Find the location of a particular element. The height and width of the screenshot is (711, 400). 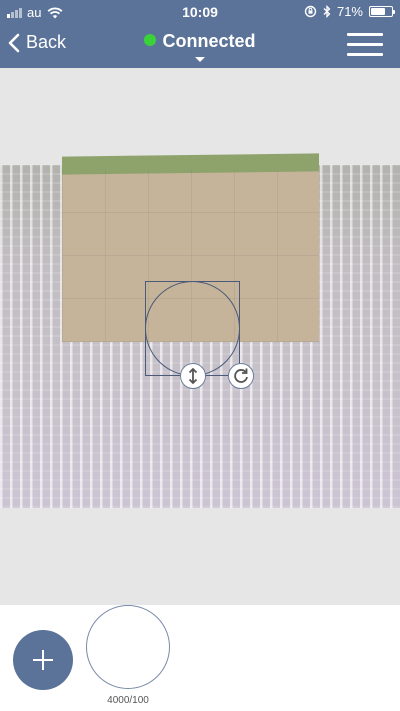

top-bar: au 10:09 71% Back Connected is located at coordinates (200, 34).